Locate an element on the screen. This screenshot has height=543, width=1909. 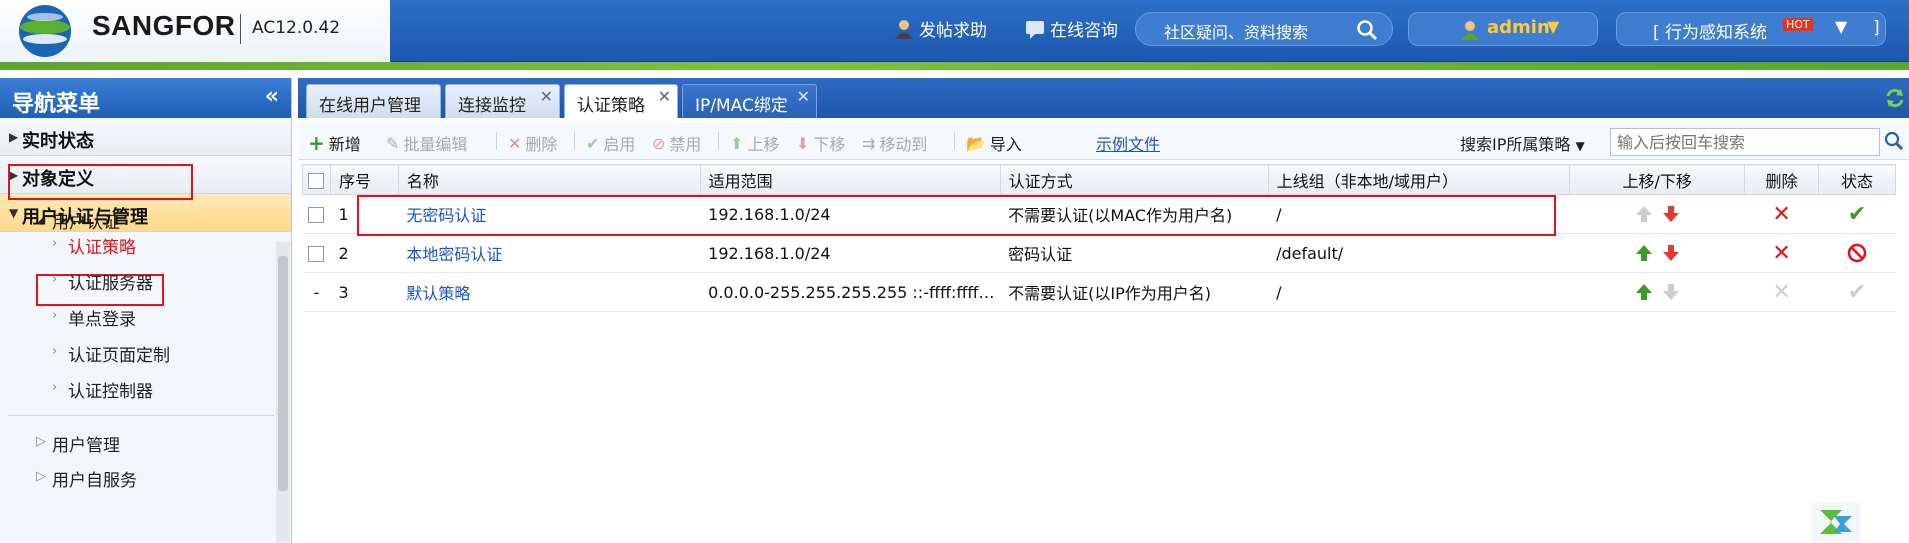
disable-button: ⊘ 禁用 is located at coordinates (676, 143).